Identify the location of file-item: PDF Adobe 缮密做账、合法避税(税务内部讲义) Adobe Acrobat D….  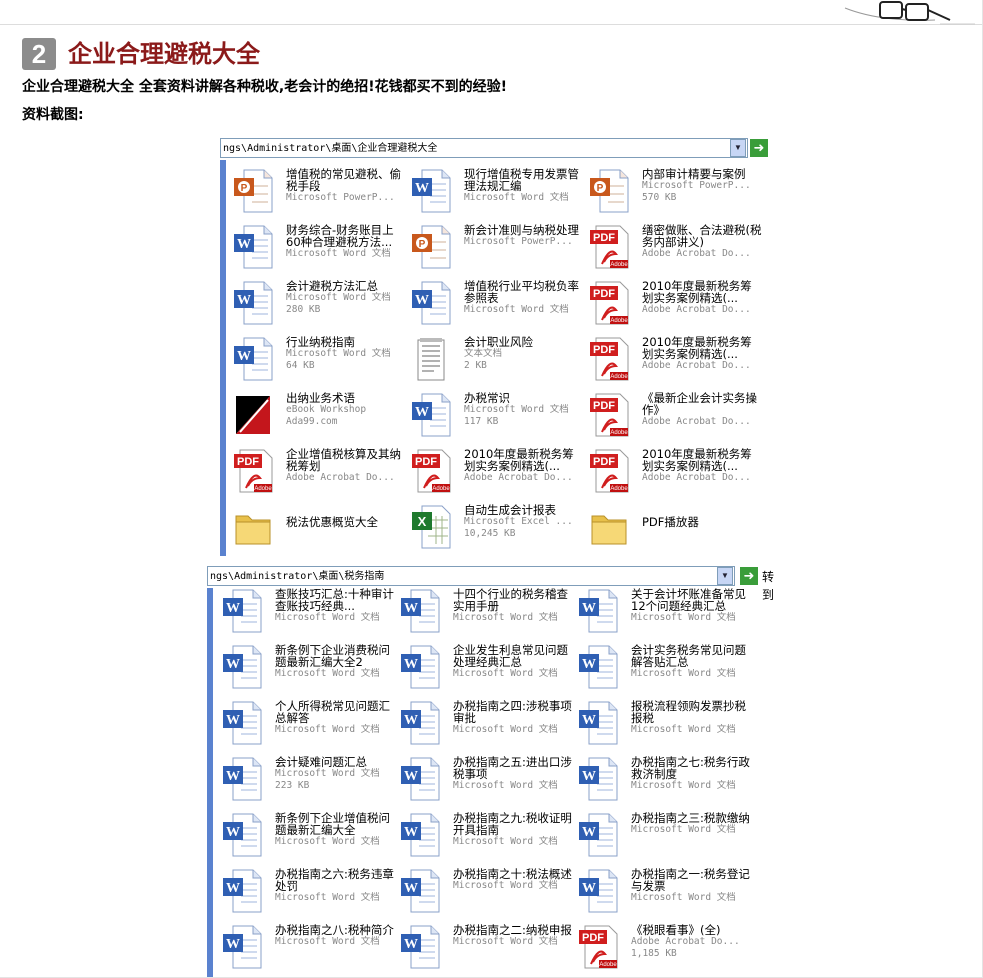
(677, 250).